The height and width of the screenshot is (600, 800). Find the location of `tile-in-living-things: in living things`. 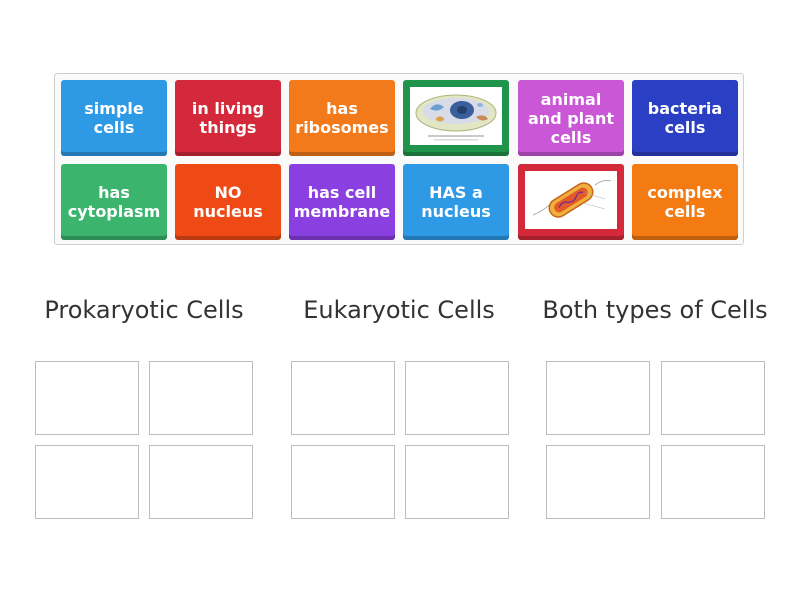

tile-in-living-things: in living things is located at coordinates (228, 118).